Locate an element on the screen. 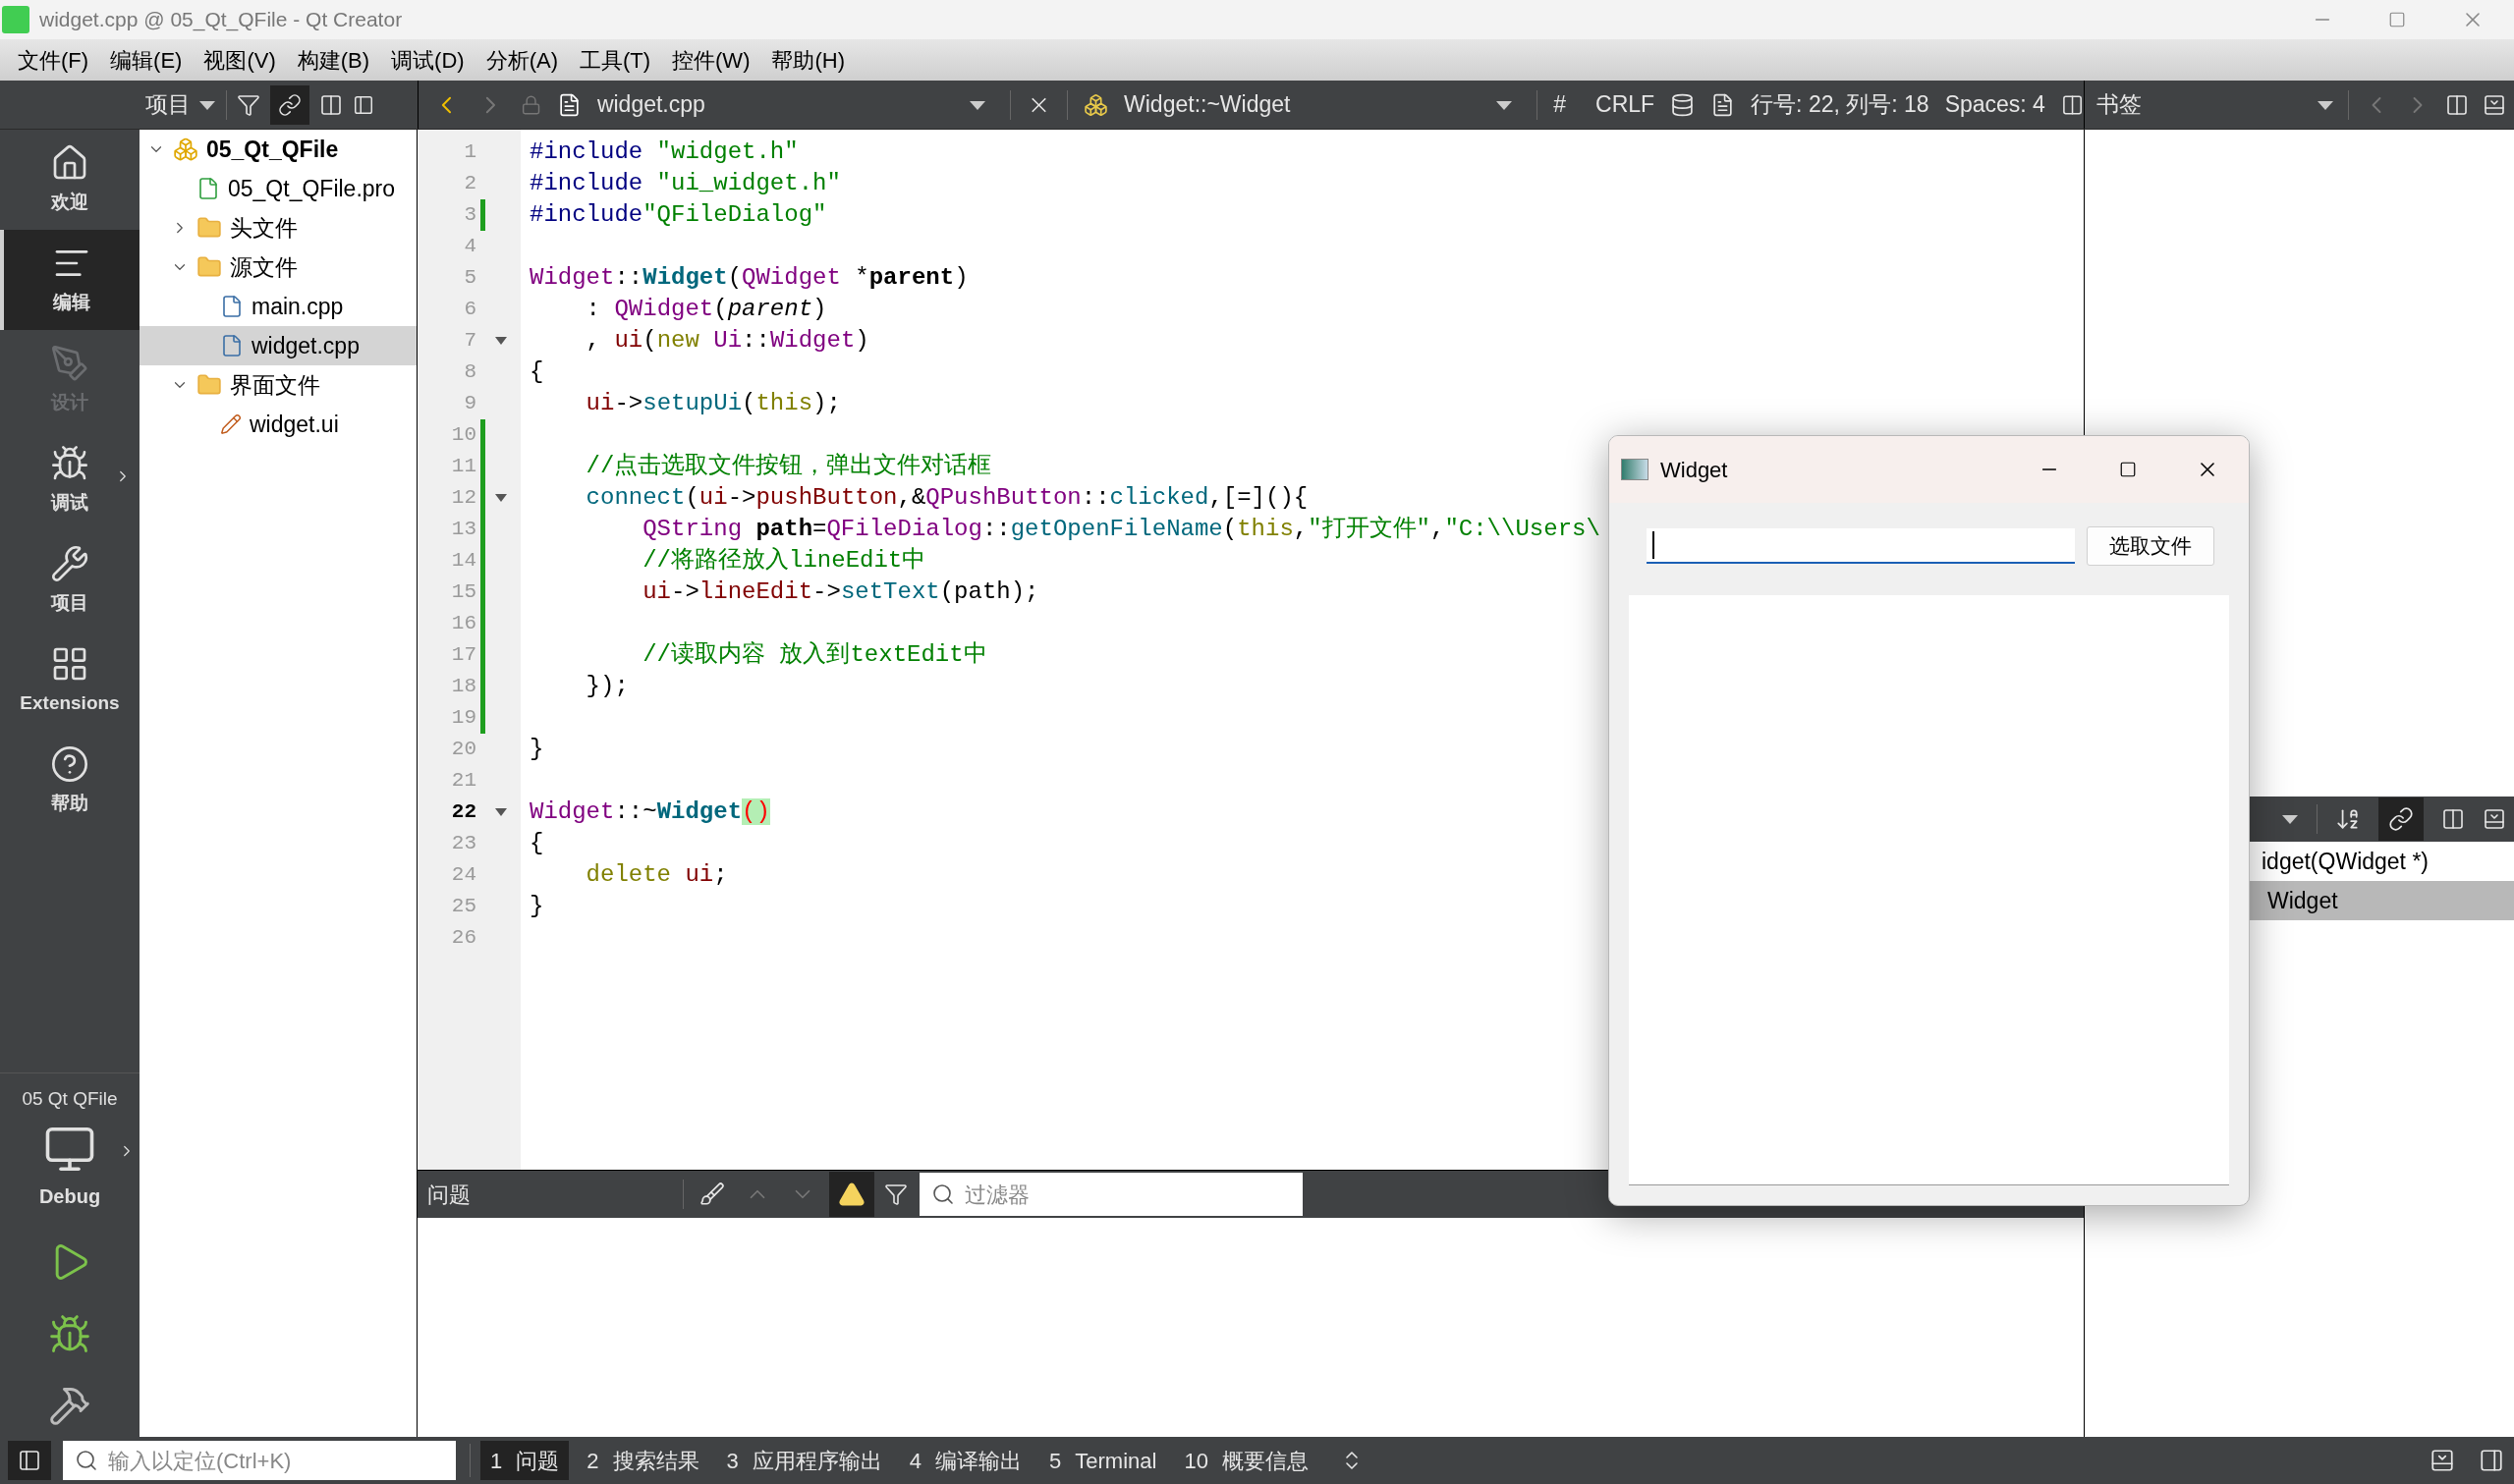  line-number: 25 is located at coordinates (463, 907).